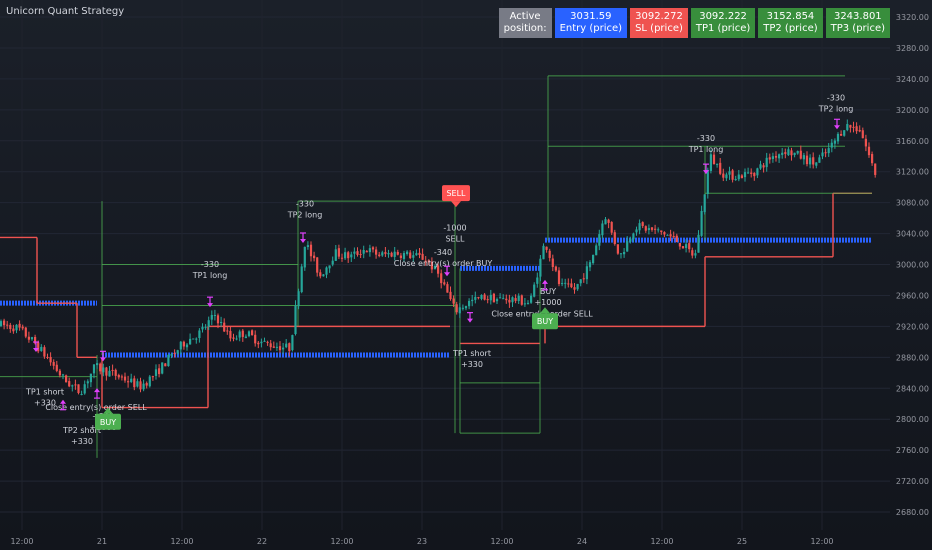 The height and width of the screenshot is (550, 932). I want to click on panel-entry-cell: 3031.59 Entry (price), so click(591, 23).